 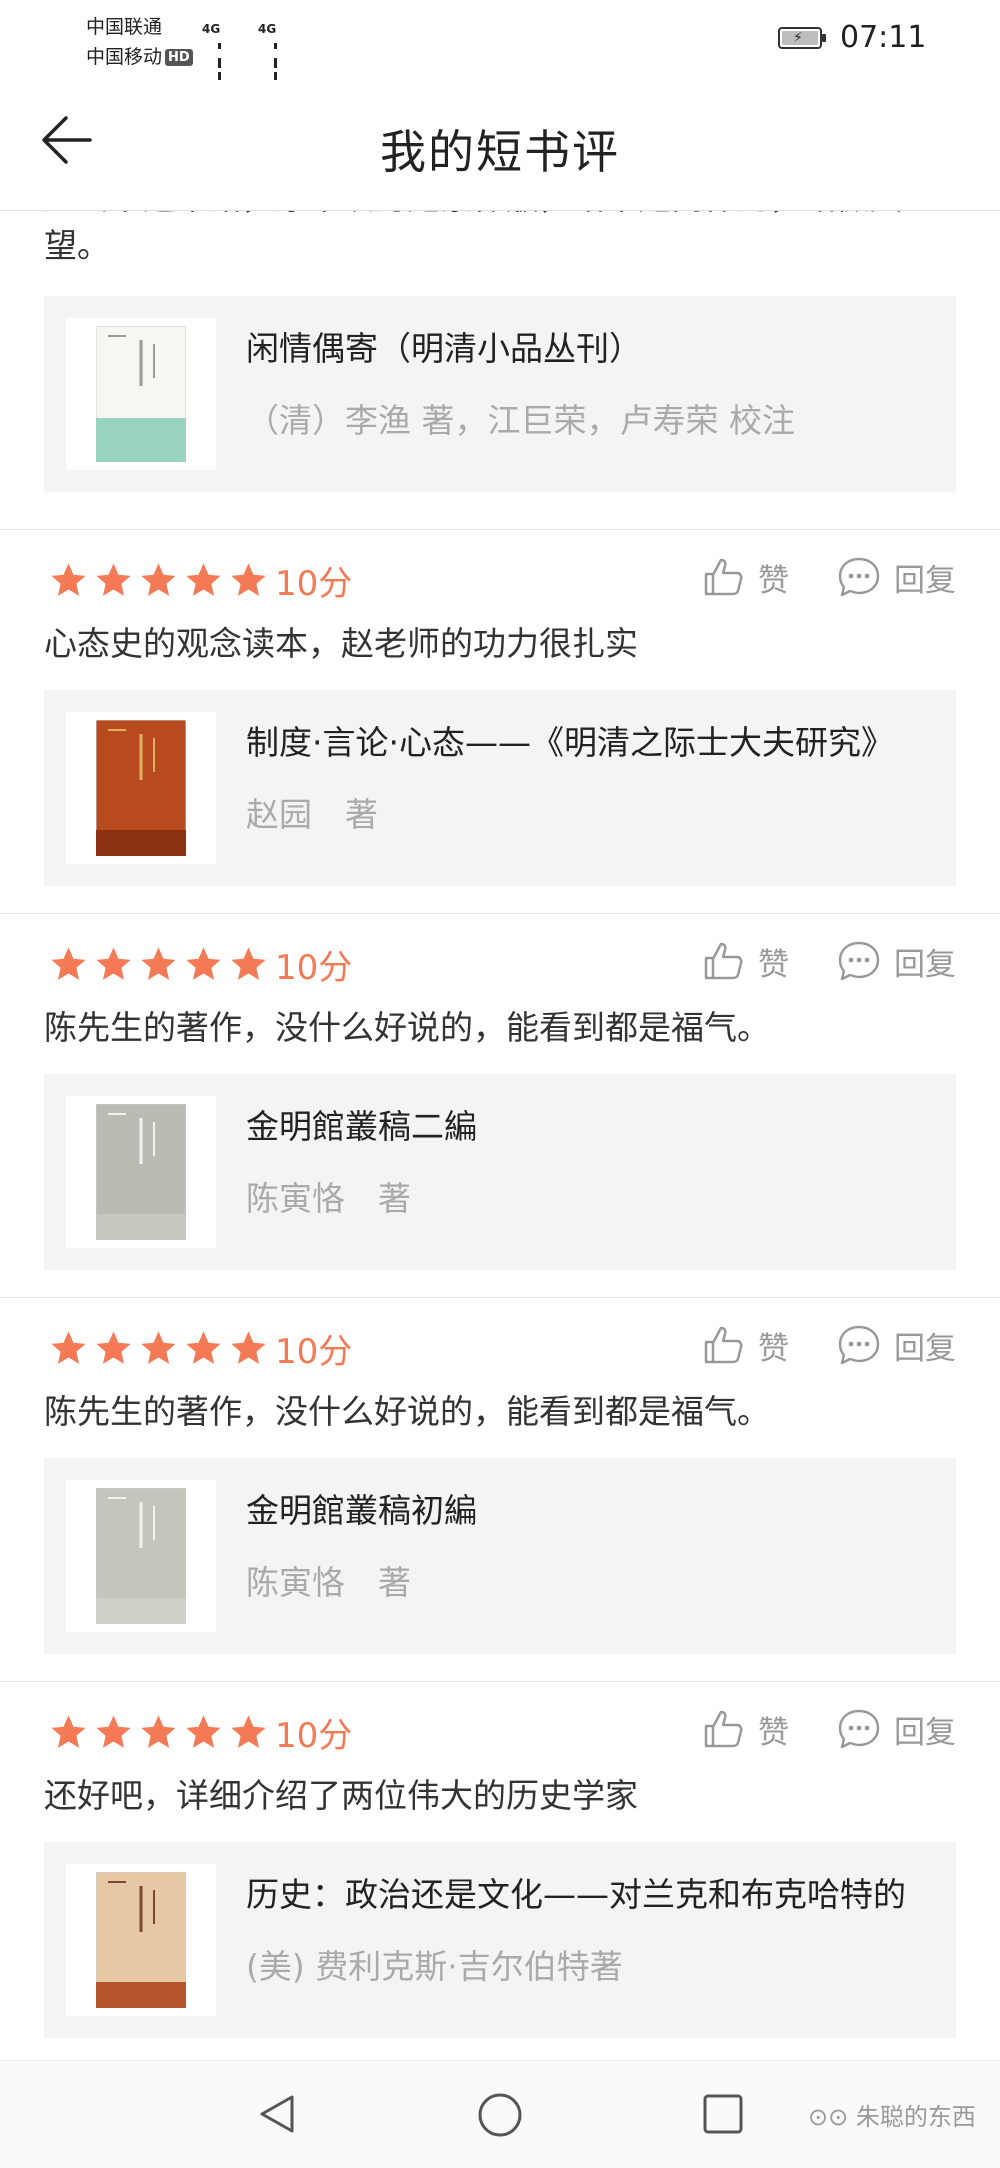 I want to click on book-title: 闲情偶寄（明清小品丛刊）, so click(x=595, y=346).